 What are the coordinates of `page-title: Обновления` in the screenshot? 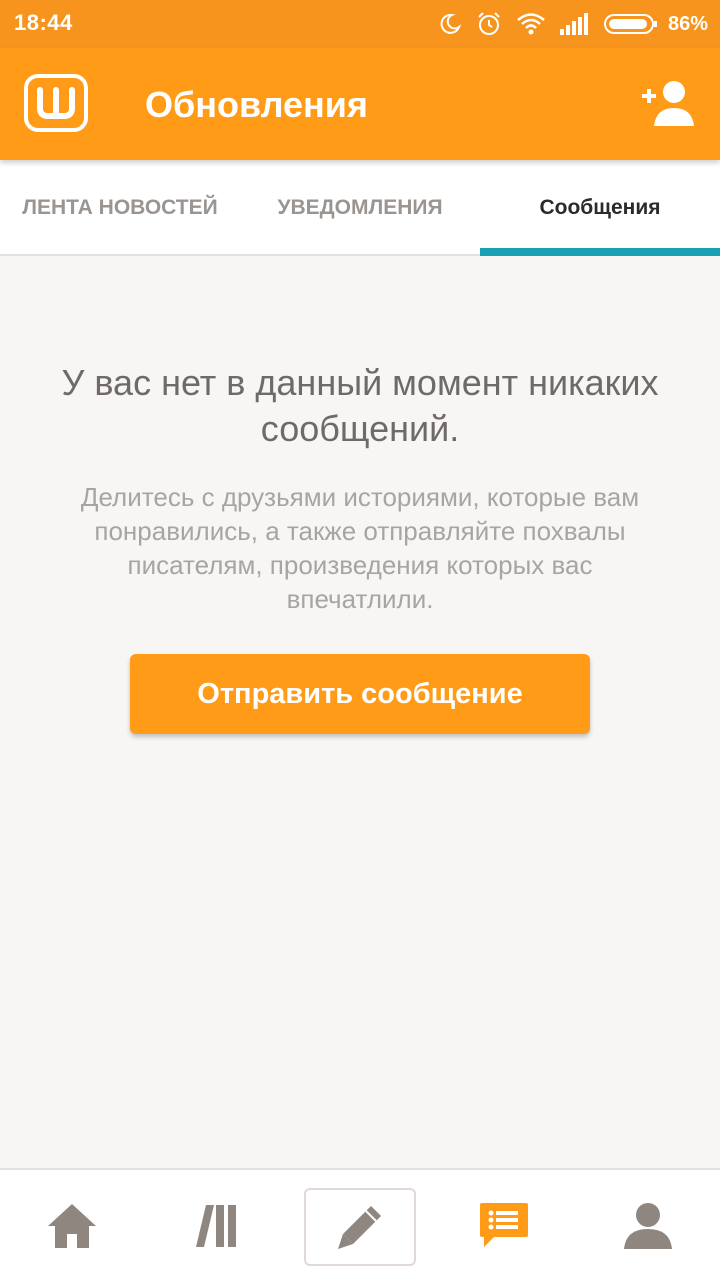 It's located at (256, 104).